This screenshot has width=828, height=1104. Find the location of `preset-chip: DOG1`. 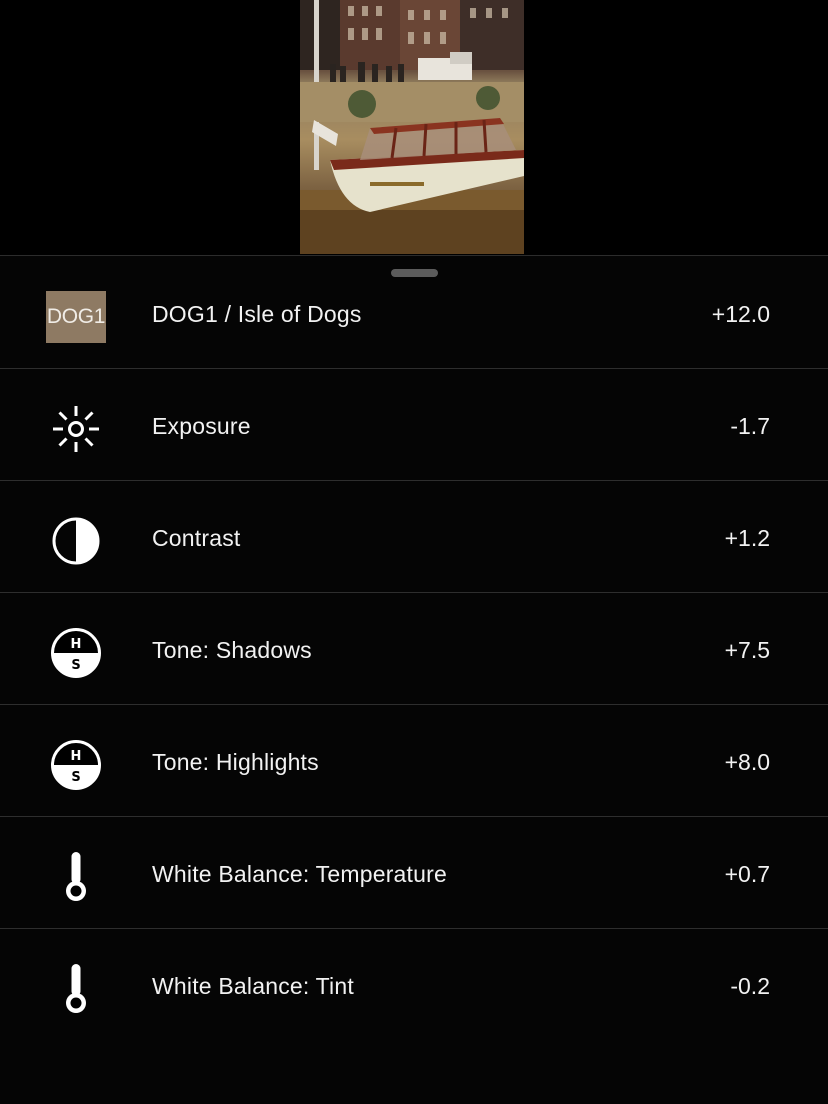

preset-chip: DOG1 is located at coordinates (76, 317).